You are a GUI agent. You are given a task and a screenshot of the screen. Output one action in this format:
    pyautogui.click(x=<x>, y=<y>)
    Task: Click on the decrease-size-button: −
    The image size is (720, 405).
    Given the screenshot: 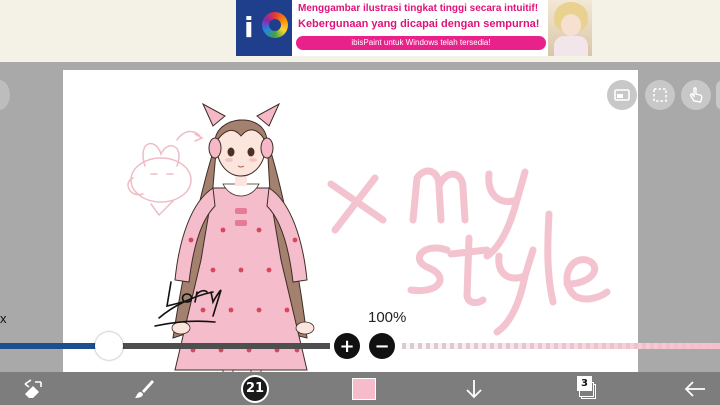 What is the action you would take?
    pyautogui.click(x=382, y=346)
    